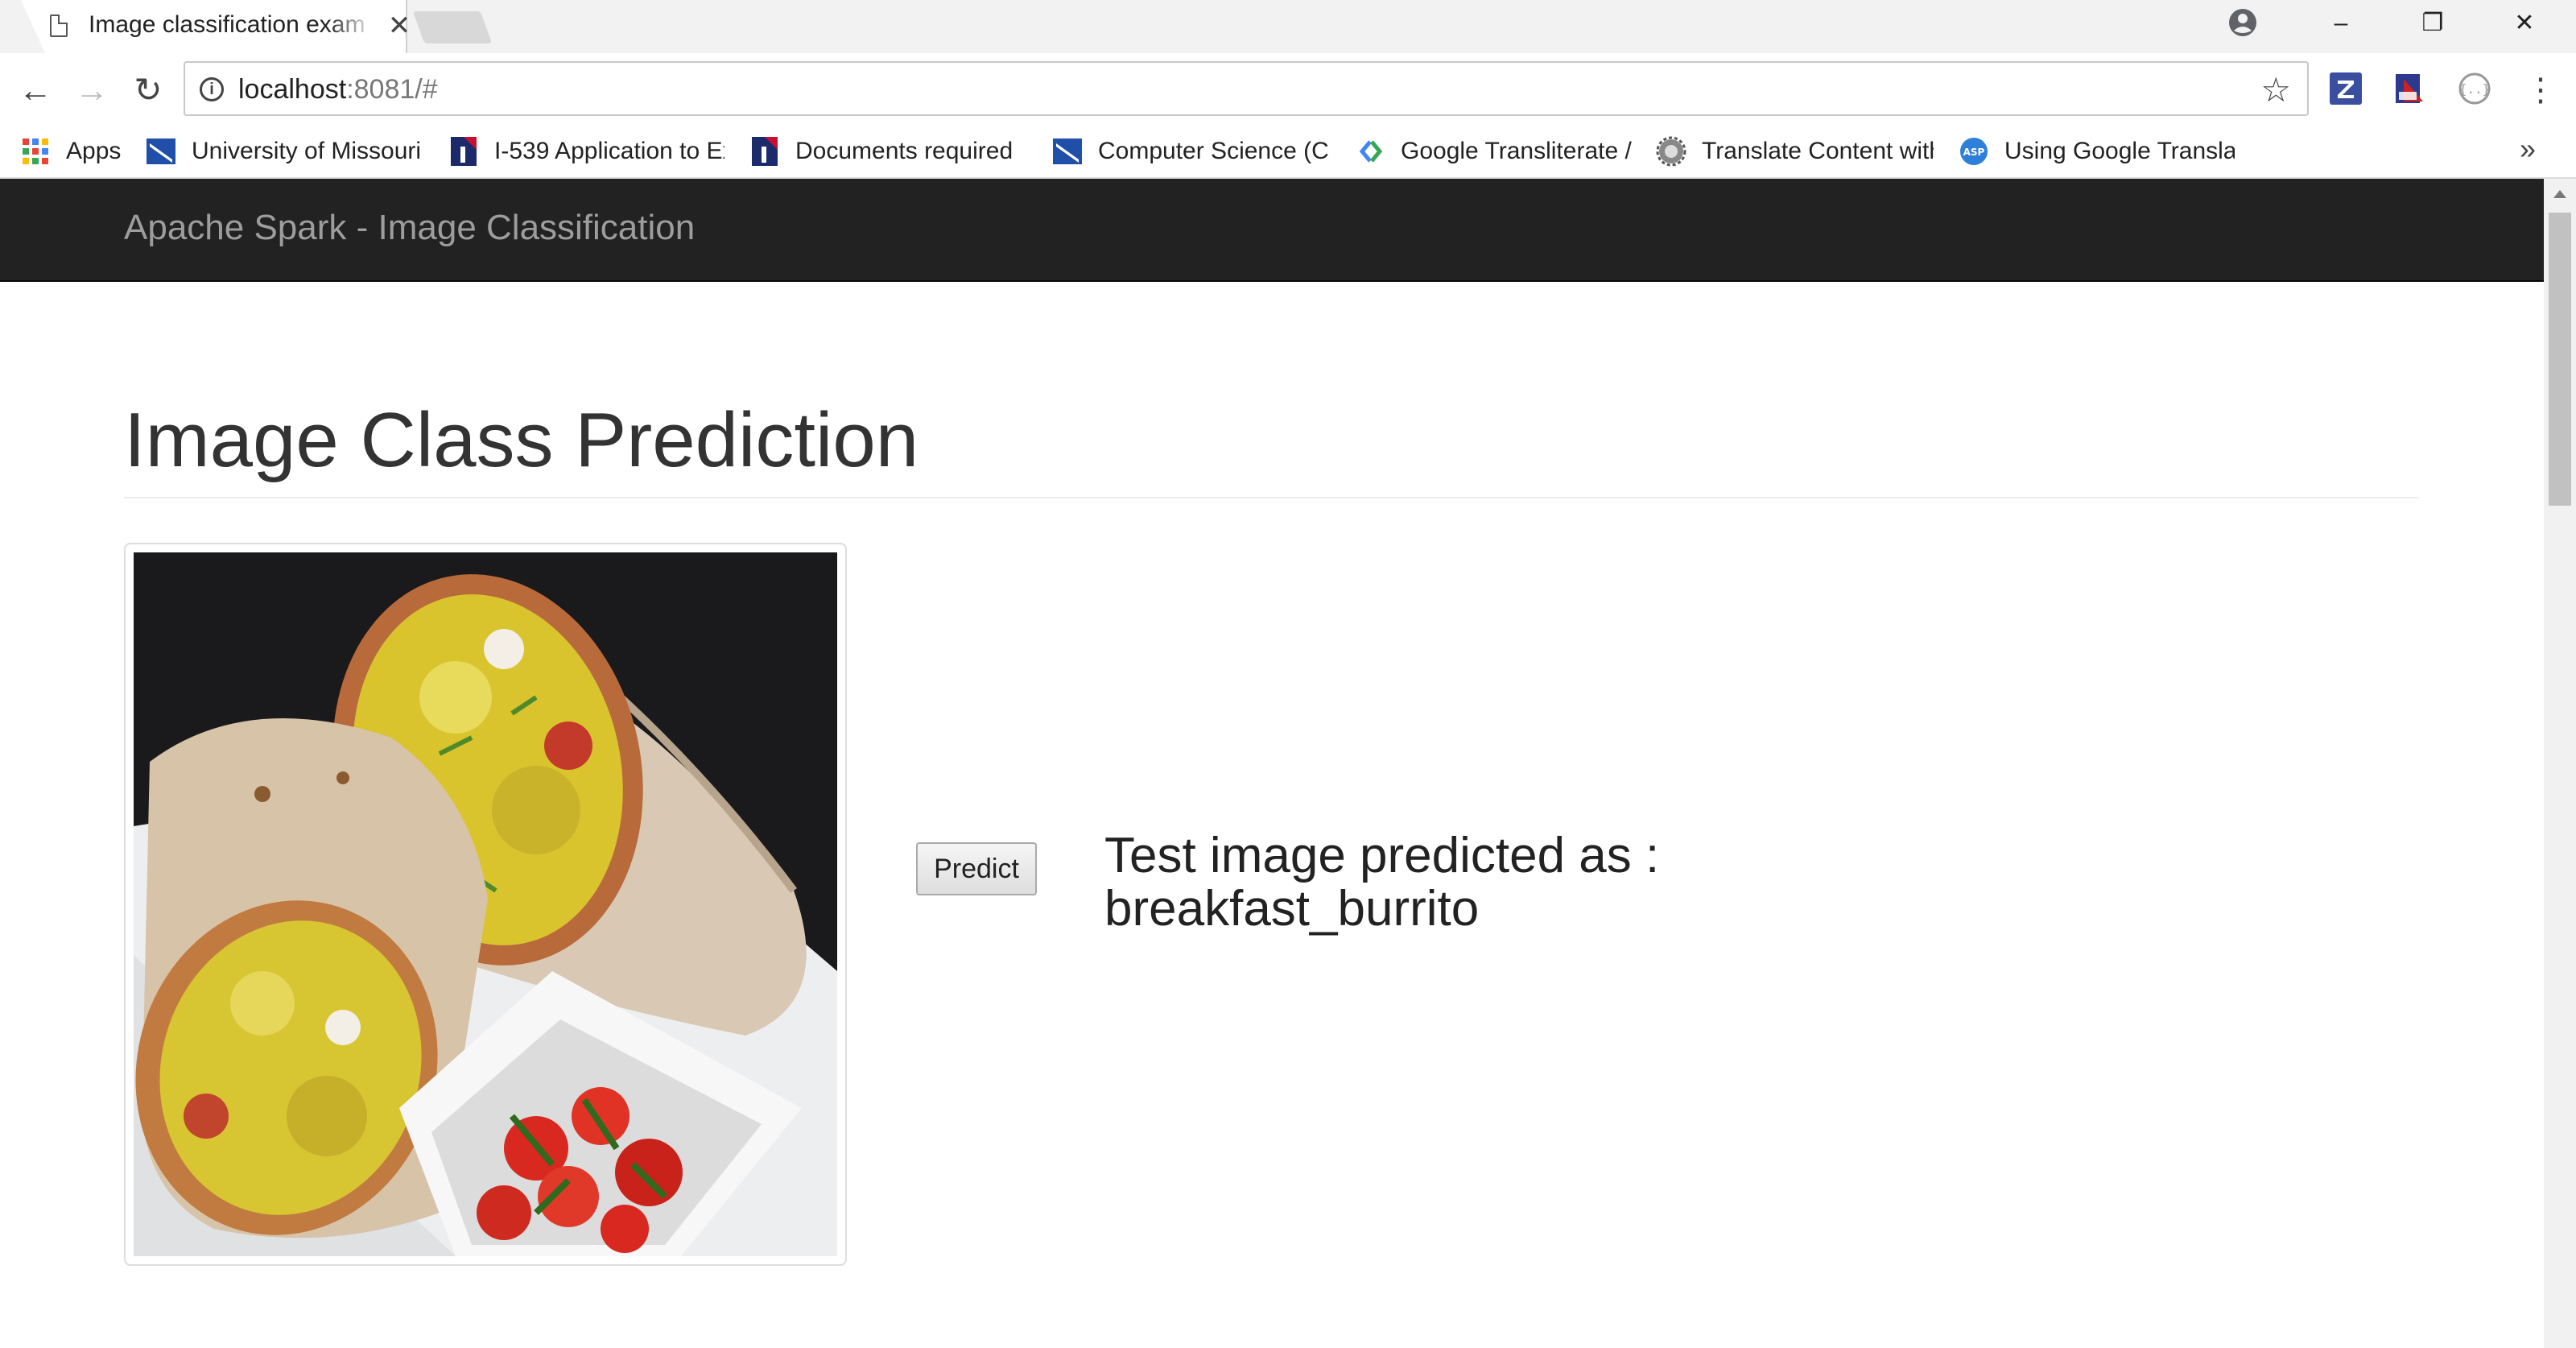 The image size is (2576, 1348). I want to click on navbar-brand: Apache Spark - Image Classification, so click(409, 228).